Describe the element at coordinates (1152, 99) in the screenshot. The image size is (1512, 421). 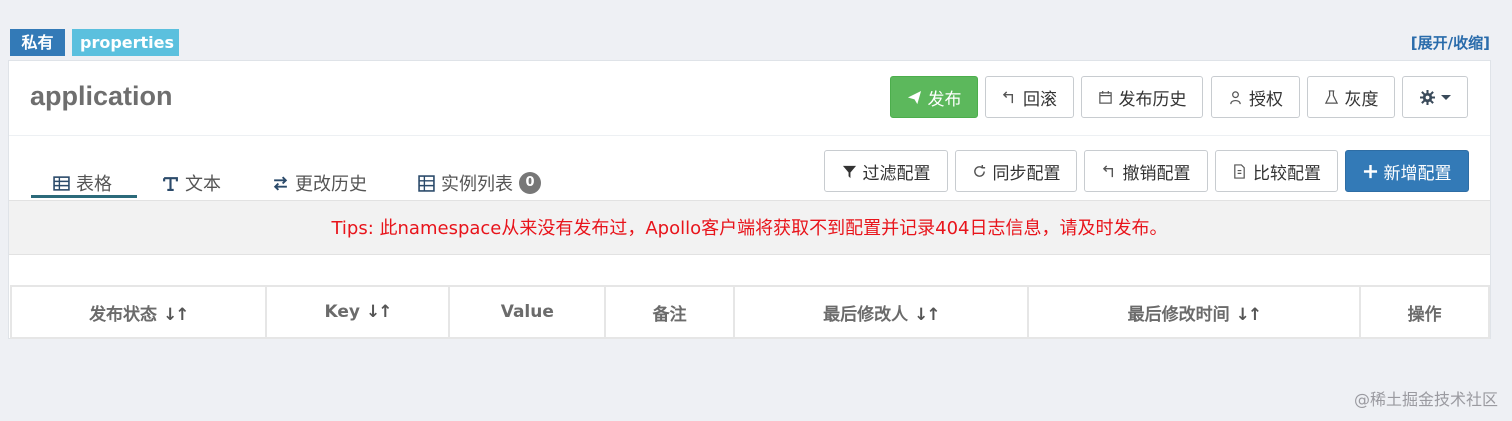
I see `publish-history-label: 发布历史` at that location.